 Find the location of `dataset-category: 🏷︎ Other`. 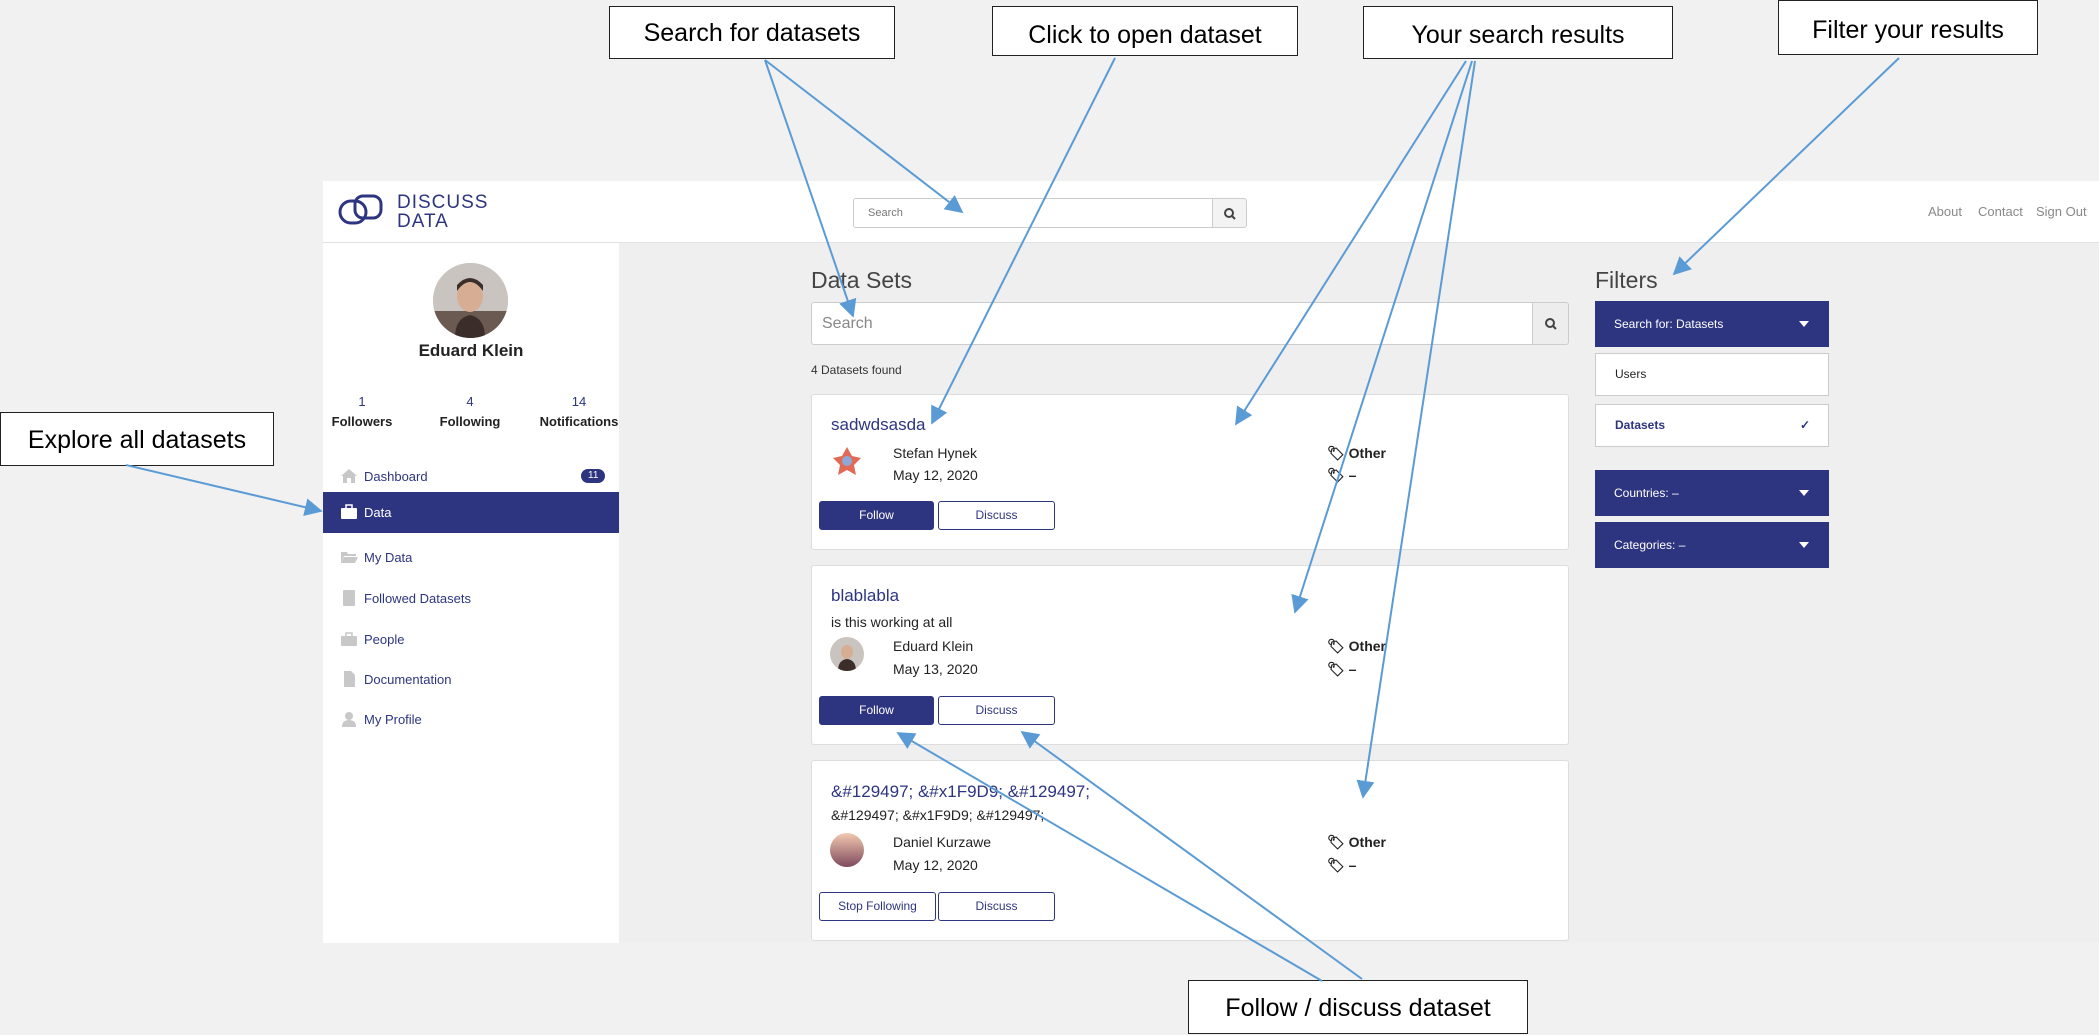

dataset-category: 🏷︎ Other is located at coordinates (1356, 453).